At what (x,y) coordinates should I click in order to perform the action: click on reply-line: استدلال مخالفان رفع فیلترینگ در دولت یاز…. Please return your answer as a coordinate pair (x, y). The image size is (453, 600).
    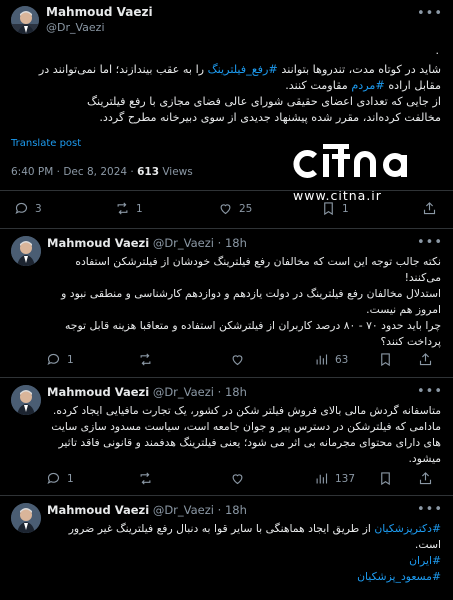
    Looking at the image, I should click on (251, 293).